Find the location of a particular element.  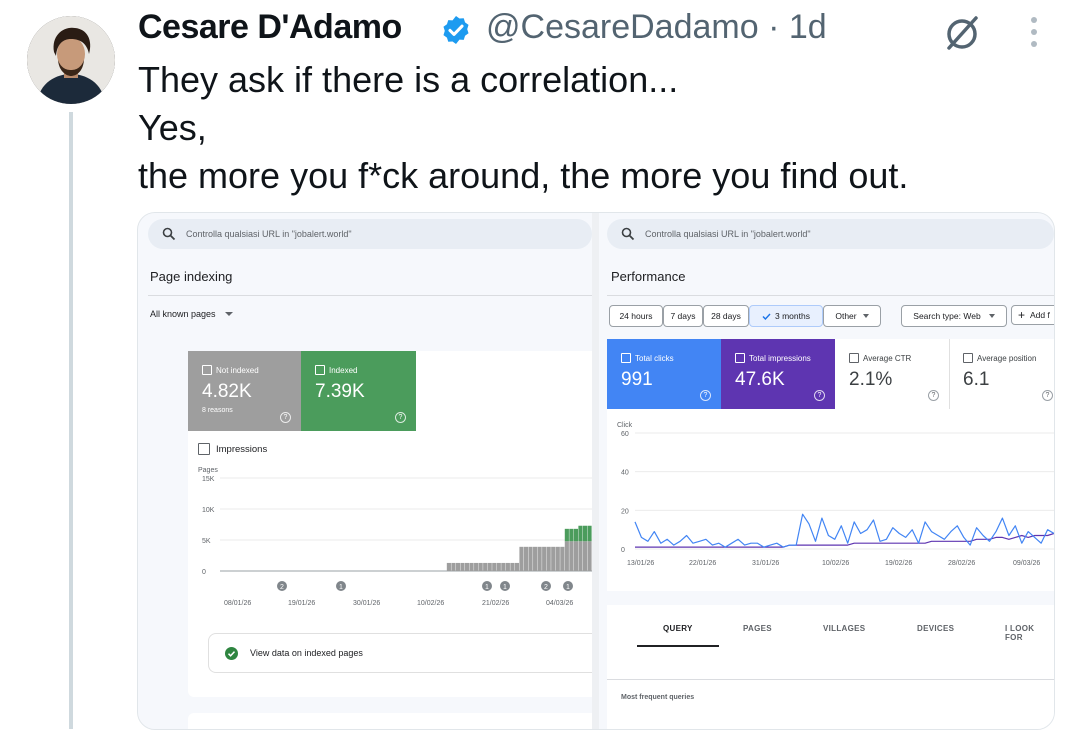

x-tick-label: 21/02/26 is located at coordinates (495, 603).